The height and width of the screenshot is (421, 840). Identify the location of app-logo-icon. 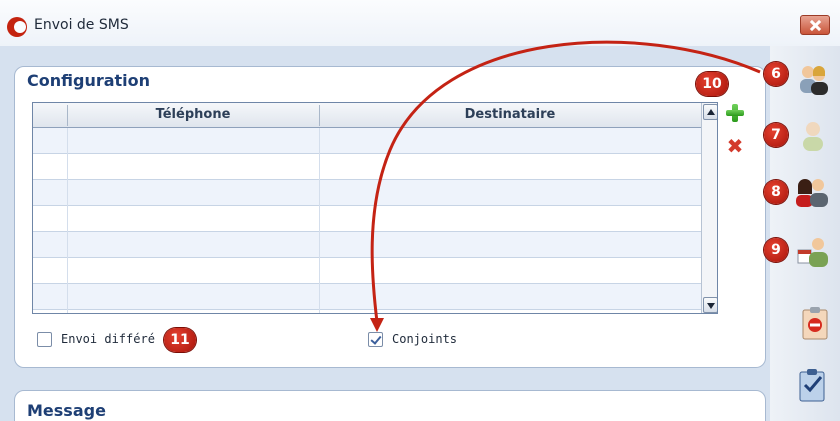
(17, 27).